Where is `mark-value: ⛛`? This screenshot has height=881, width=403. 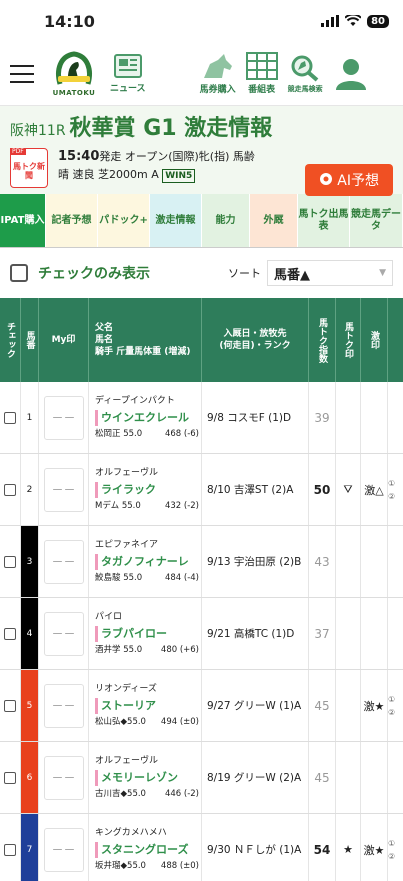
mark-value: ⛛ is located at coordinates (348, 489).